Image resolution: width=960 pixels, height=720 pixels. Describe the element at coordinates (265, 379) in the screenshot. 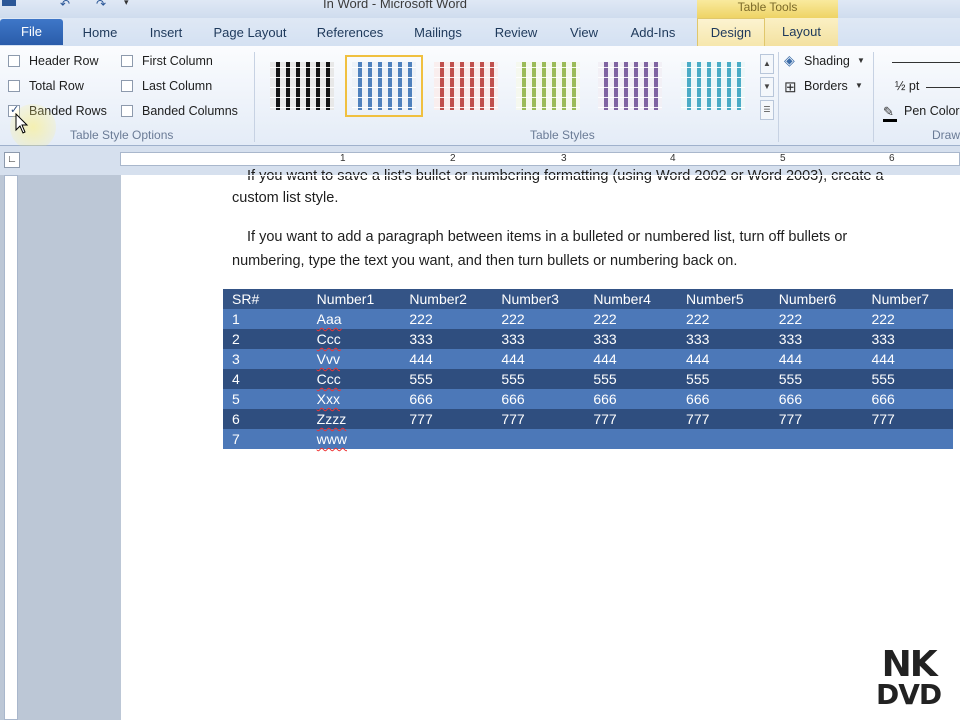

I see `table-cell: 4` at that location.